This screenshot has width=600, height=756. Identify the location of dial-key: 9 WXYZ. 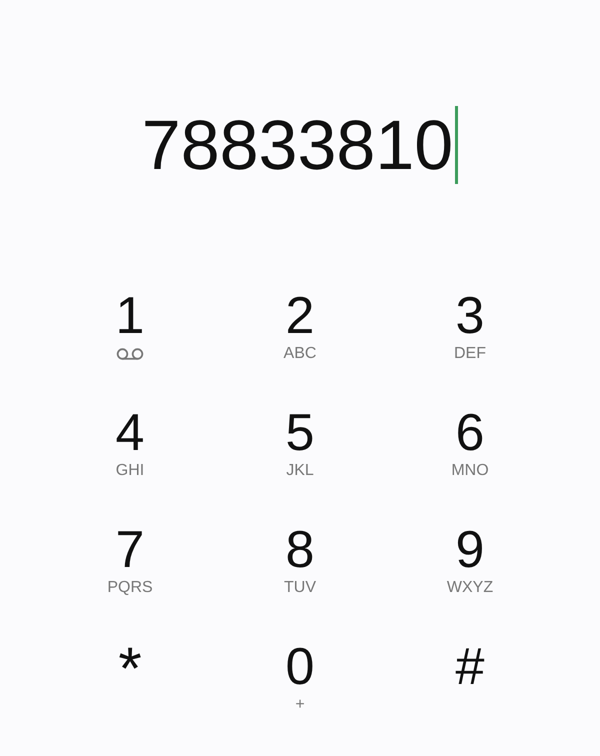
(470, 580).